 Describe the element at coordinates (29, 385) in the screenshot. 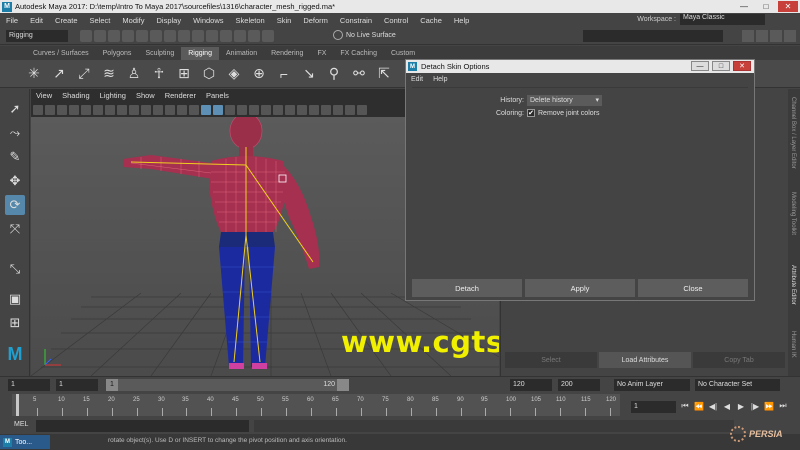

I see `animation-start-field: 1` at that location.